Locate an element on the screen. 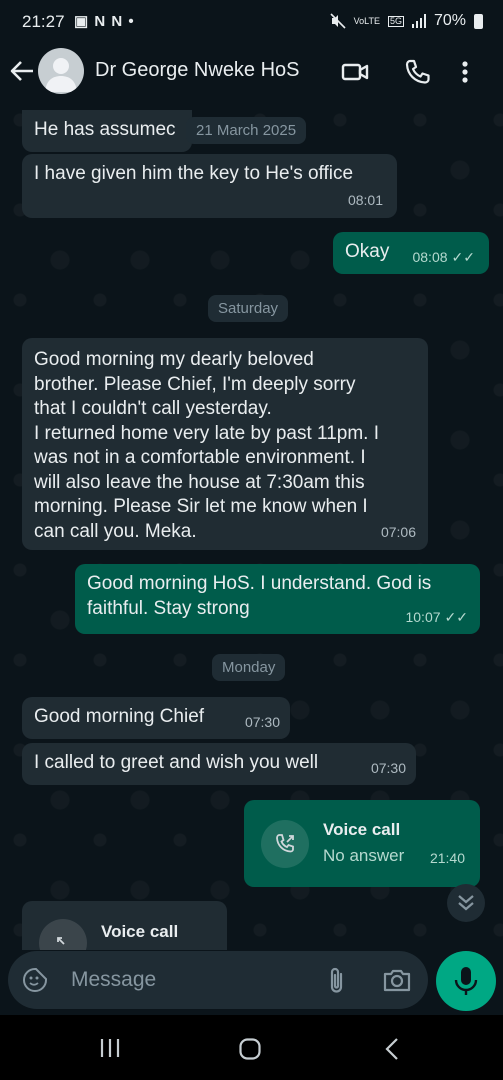 Image resolution: width=503 pixels, height=1080 pixels. message-time: 08:01 is located at coordinates (365, 199).